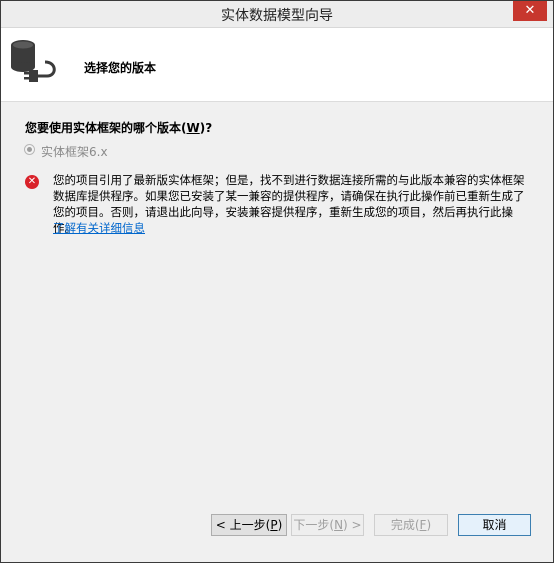  I want to click on next-button-hotkey: N, so click(339, 525).